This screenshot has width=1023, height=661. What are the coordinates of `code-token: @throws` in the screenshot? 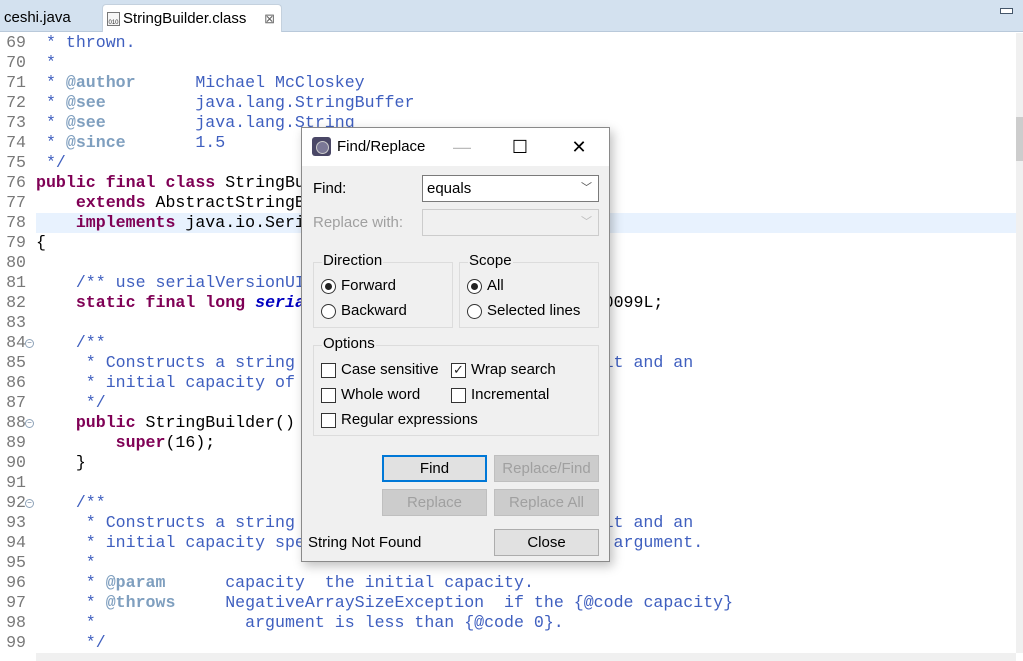 It's located at (140, 602).